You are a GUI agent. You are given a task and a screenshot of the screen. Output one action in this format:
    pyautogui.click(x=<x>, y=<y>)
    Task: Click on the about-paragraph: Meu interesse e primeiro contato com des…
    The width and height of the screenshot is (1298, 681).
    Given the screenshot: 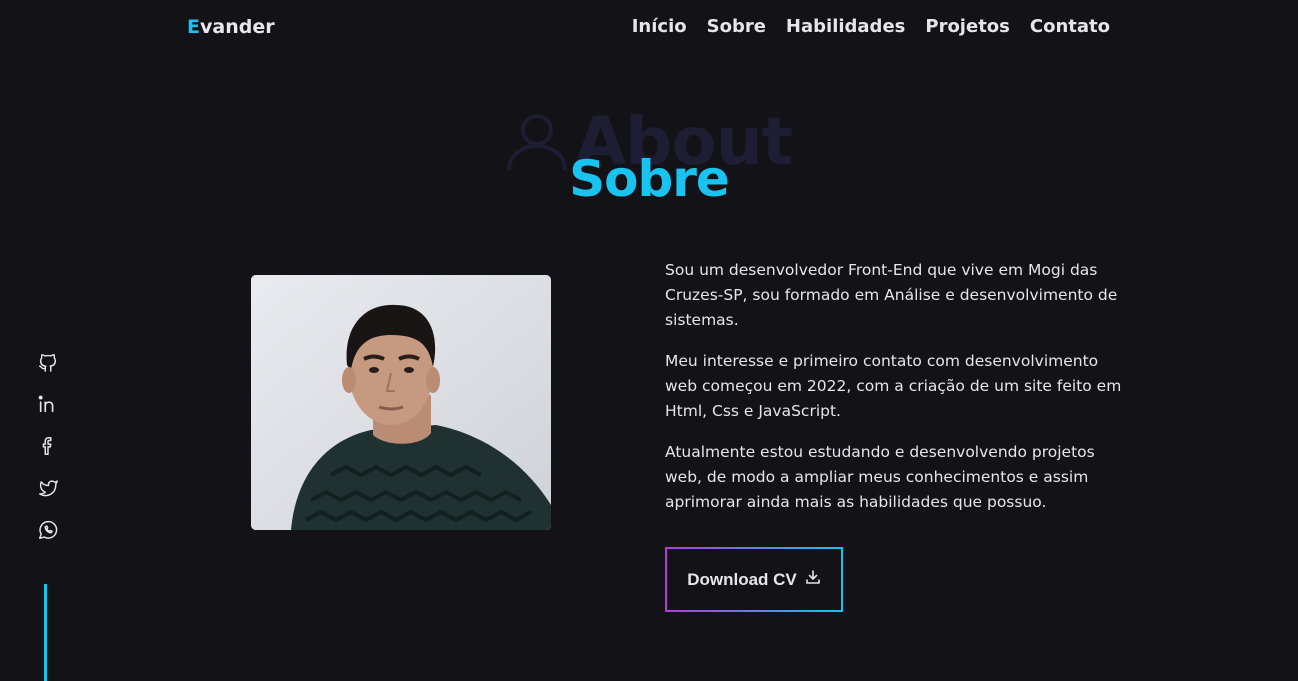 What is the action you would take?
    pyautogui.click(x=893, y=386)
    